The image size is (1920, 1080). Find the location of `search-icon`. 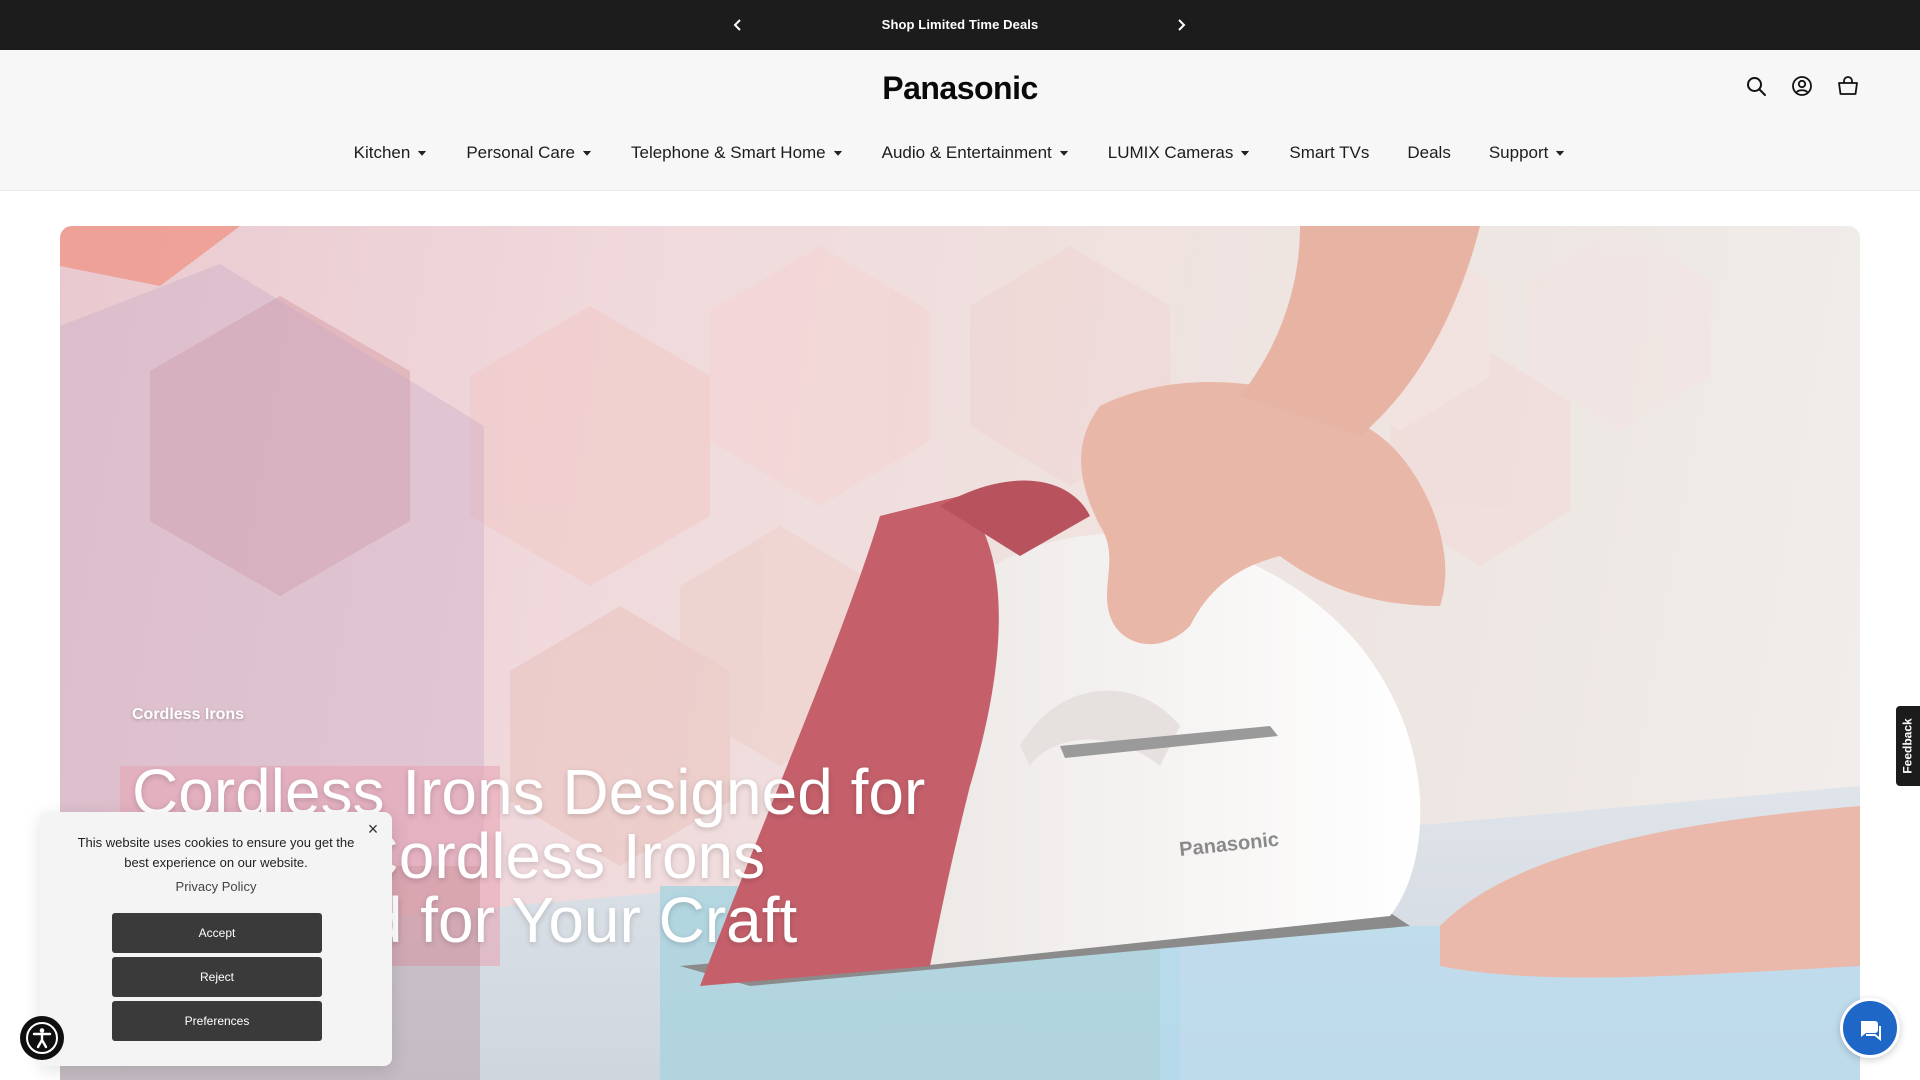

search-icon is located at coordinates (1756, 86).